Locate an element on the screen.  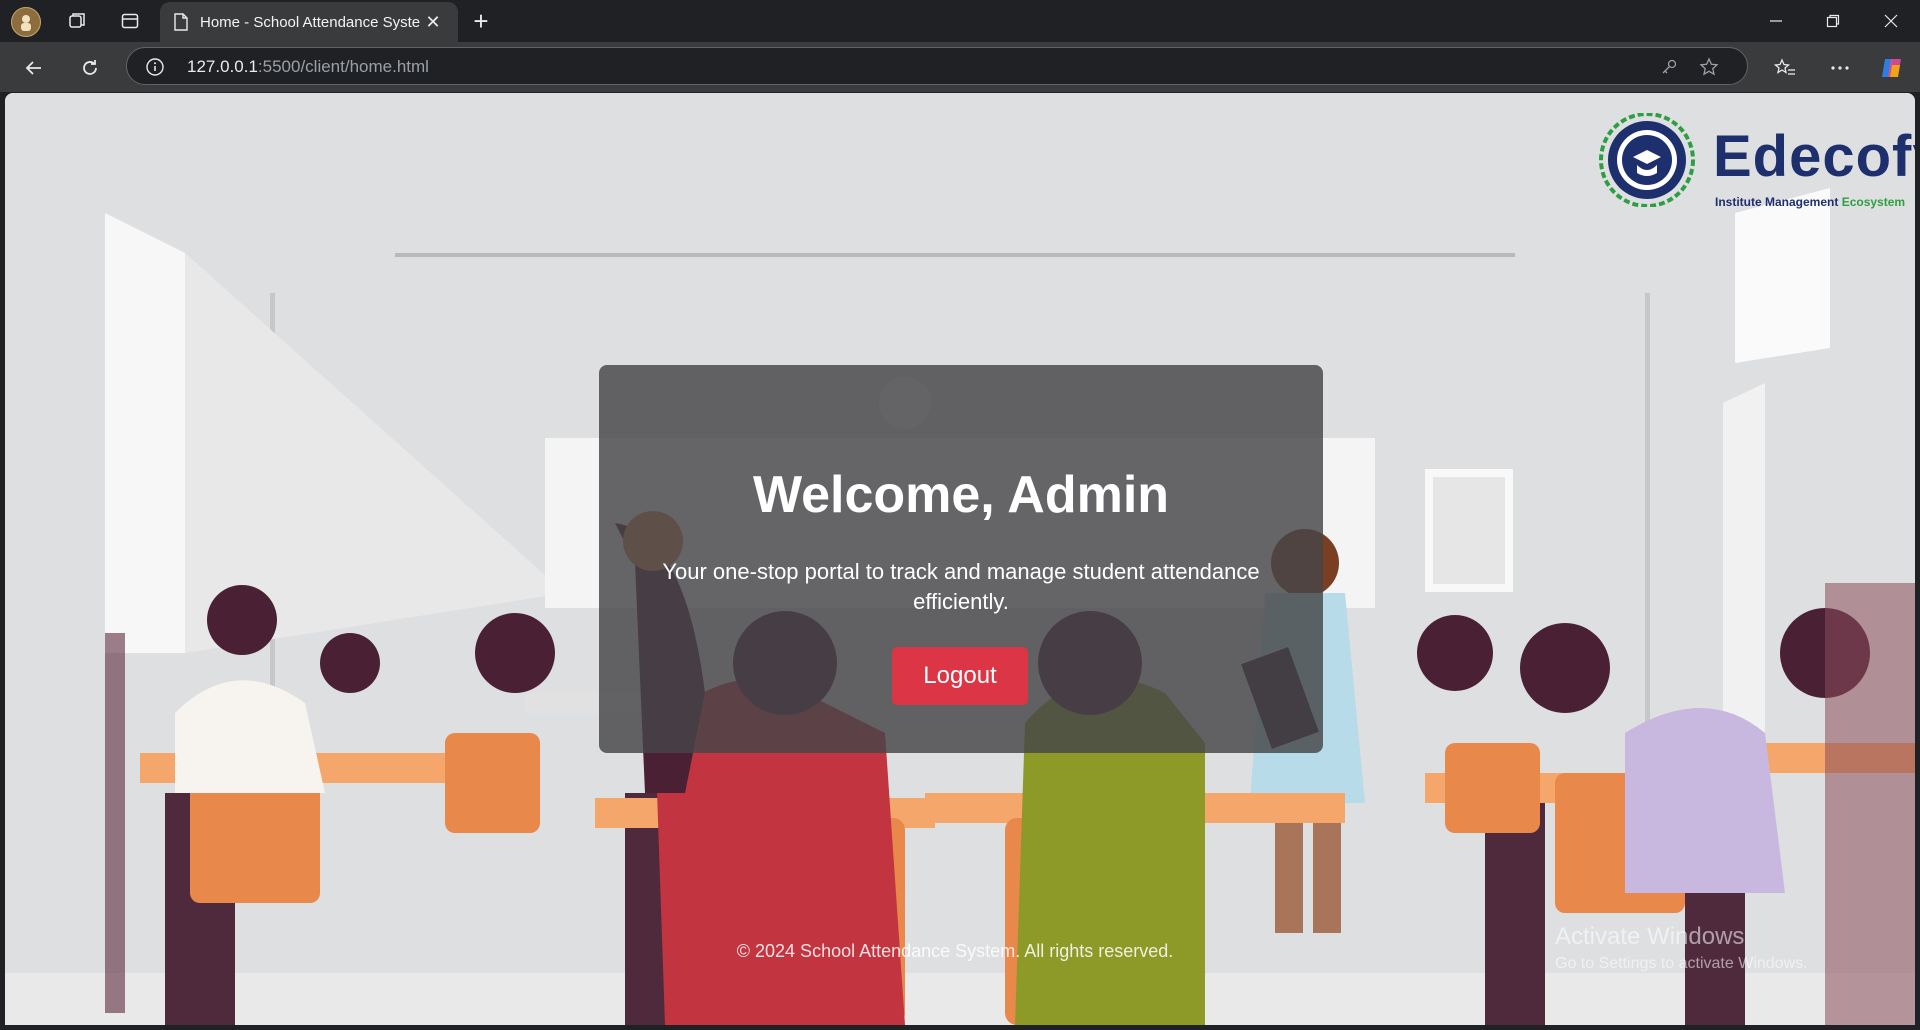
minimize-button is located at coordinates (1776, 21).